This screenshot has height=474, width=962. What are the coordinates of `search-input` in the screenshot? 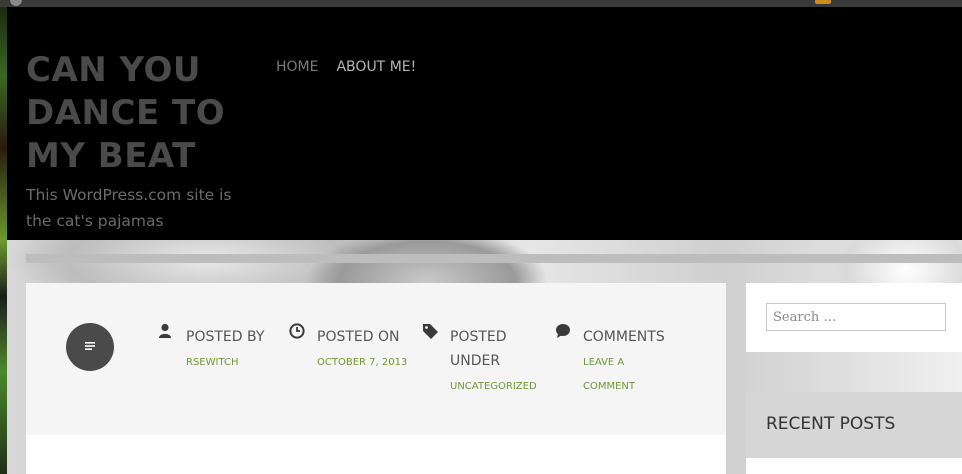 It's located at (856, 317).